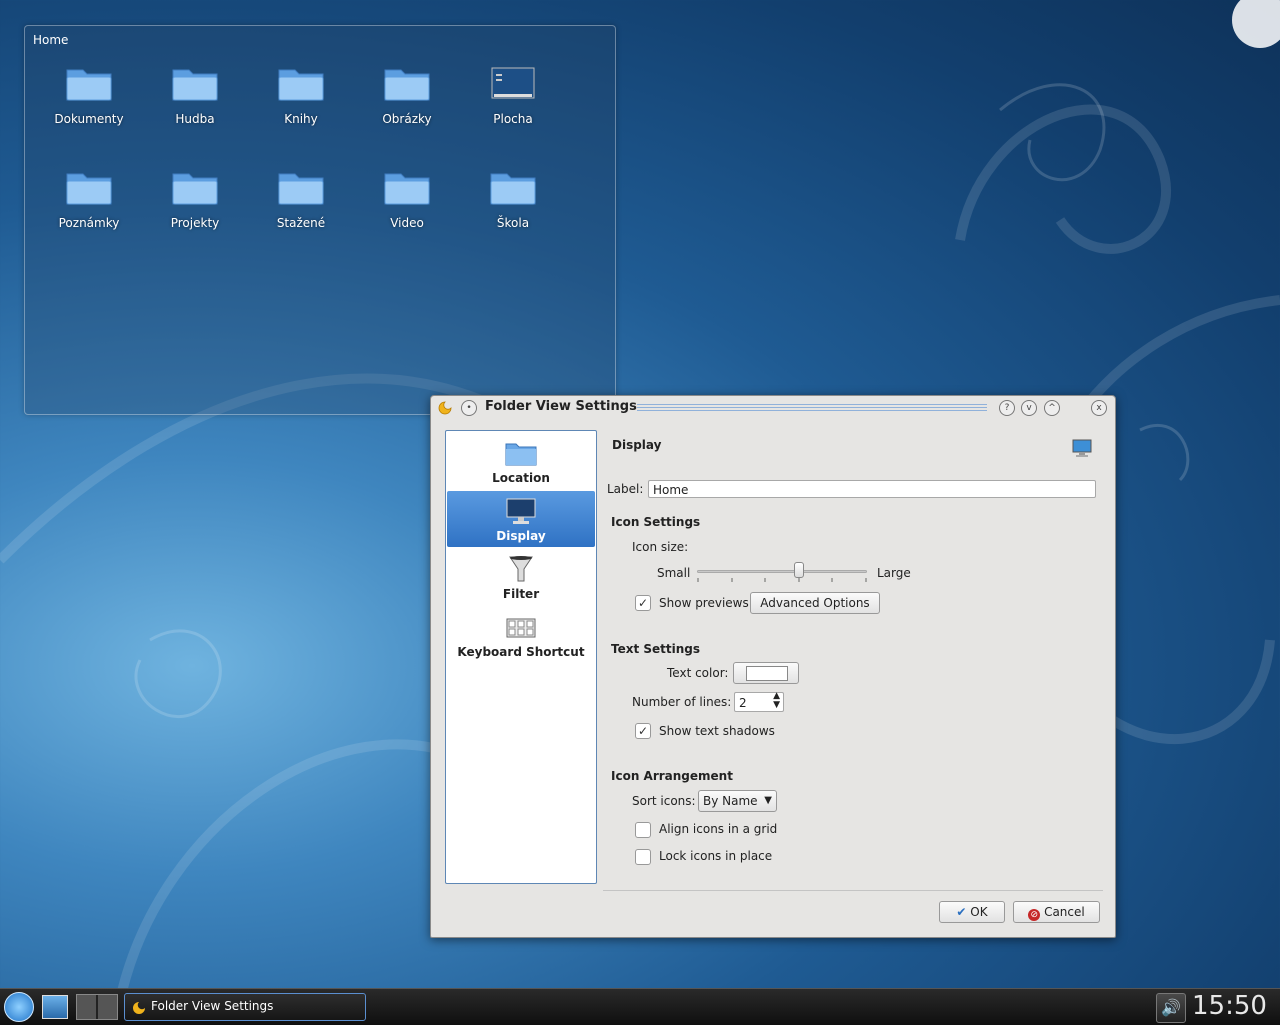  Describe the element at coordinates (730, 801) in the screenshot. I see `sort-value: By Name` at that location.